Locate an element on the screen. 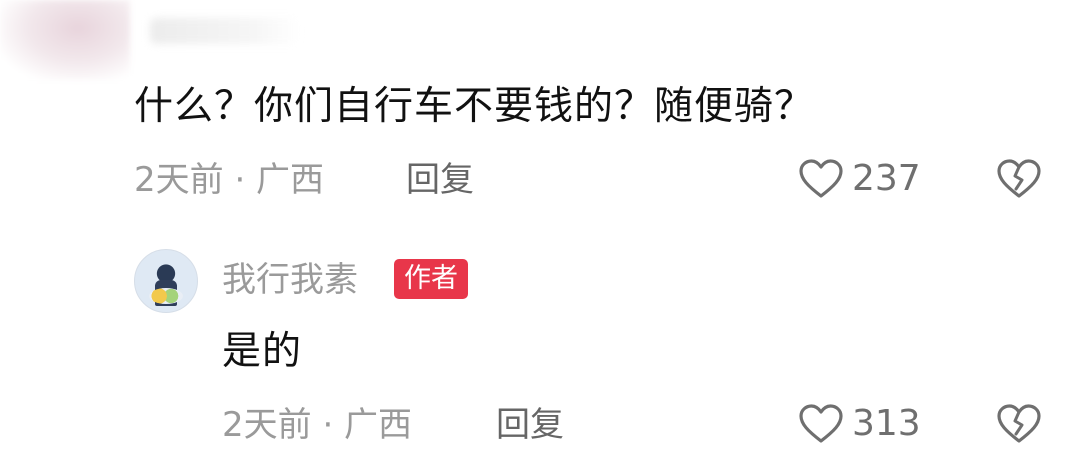 The image size is (1080, 458). blurred-avatar is located at coordinates (65, 40).